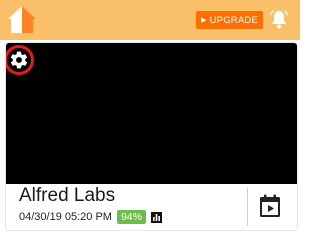 Image resolution: width=320 pixels, height=240 pixels. Describe the element at coordinates (67, 195) in the screenshot. I see `camera-name: Alfred Labs` at that location.